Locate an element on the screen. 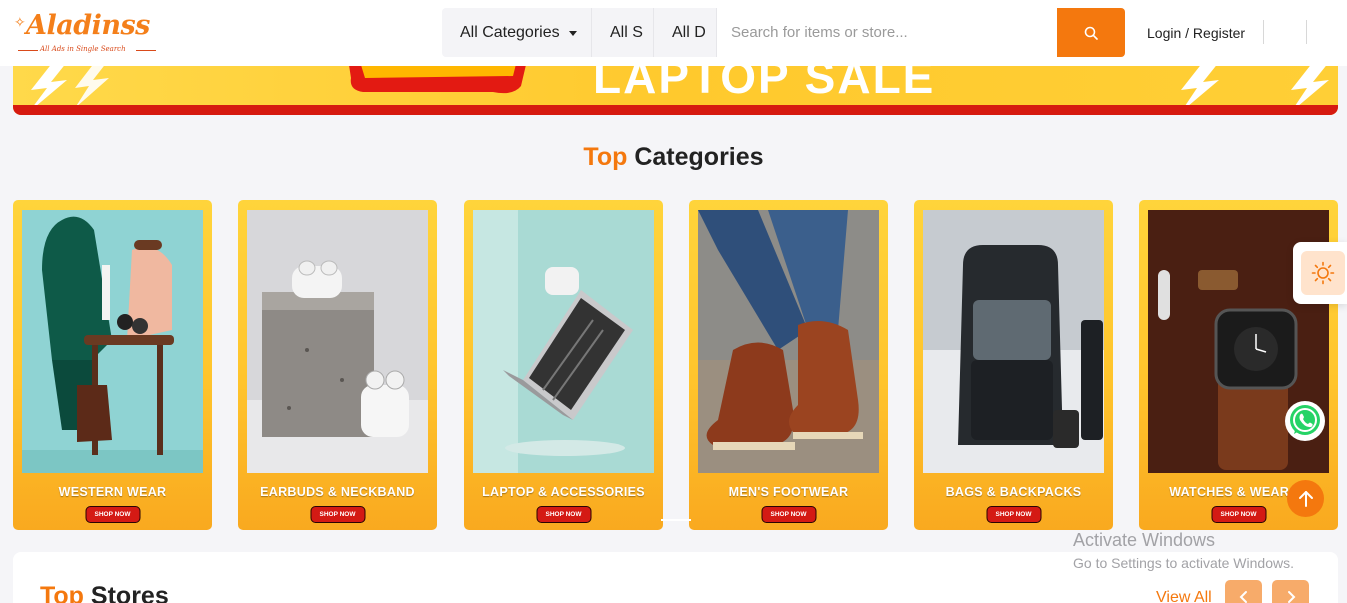 The image size is (1347, 603). lamp-icon: ✧ is located at coordinates (20, 22).